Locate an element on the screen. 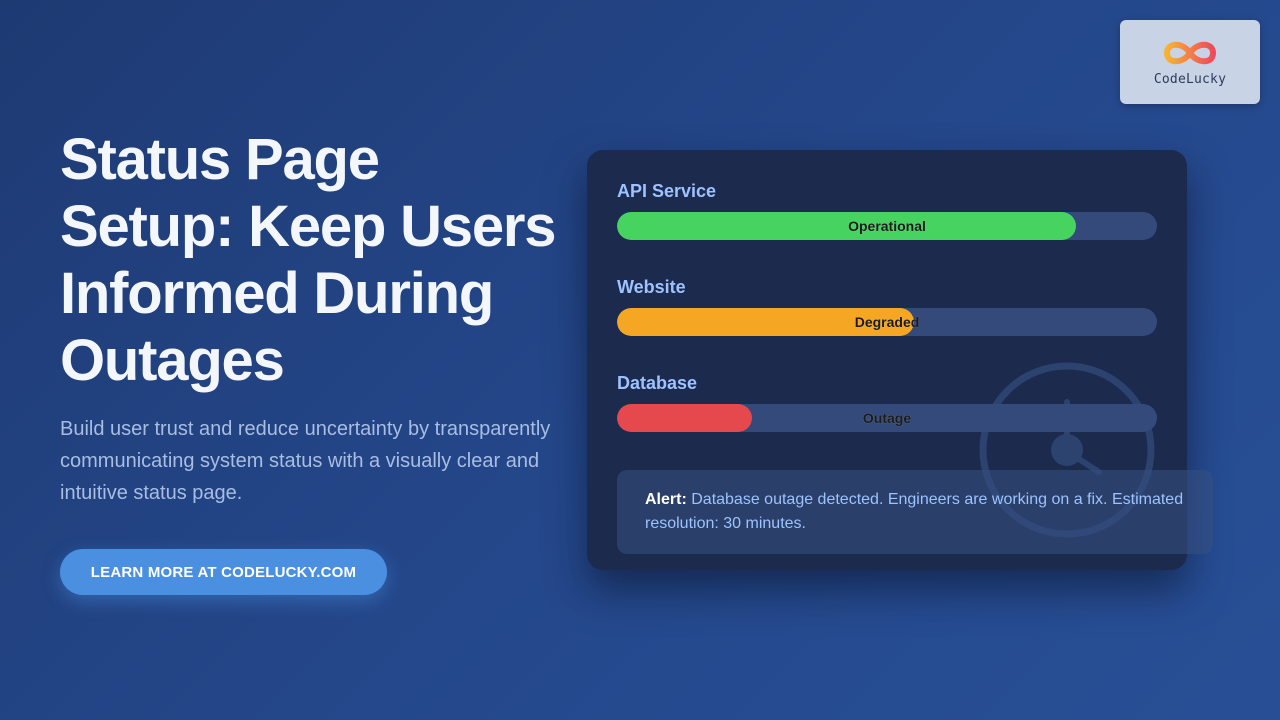  logo-text: CodeLucky is located at coordinates (1190, 79).